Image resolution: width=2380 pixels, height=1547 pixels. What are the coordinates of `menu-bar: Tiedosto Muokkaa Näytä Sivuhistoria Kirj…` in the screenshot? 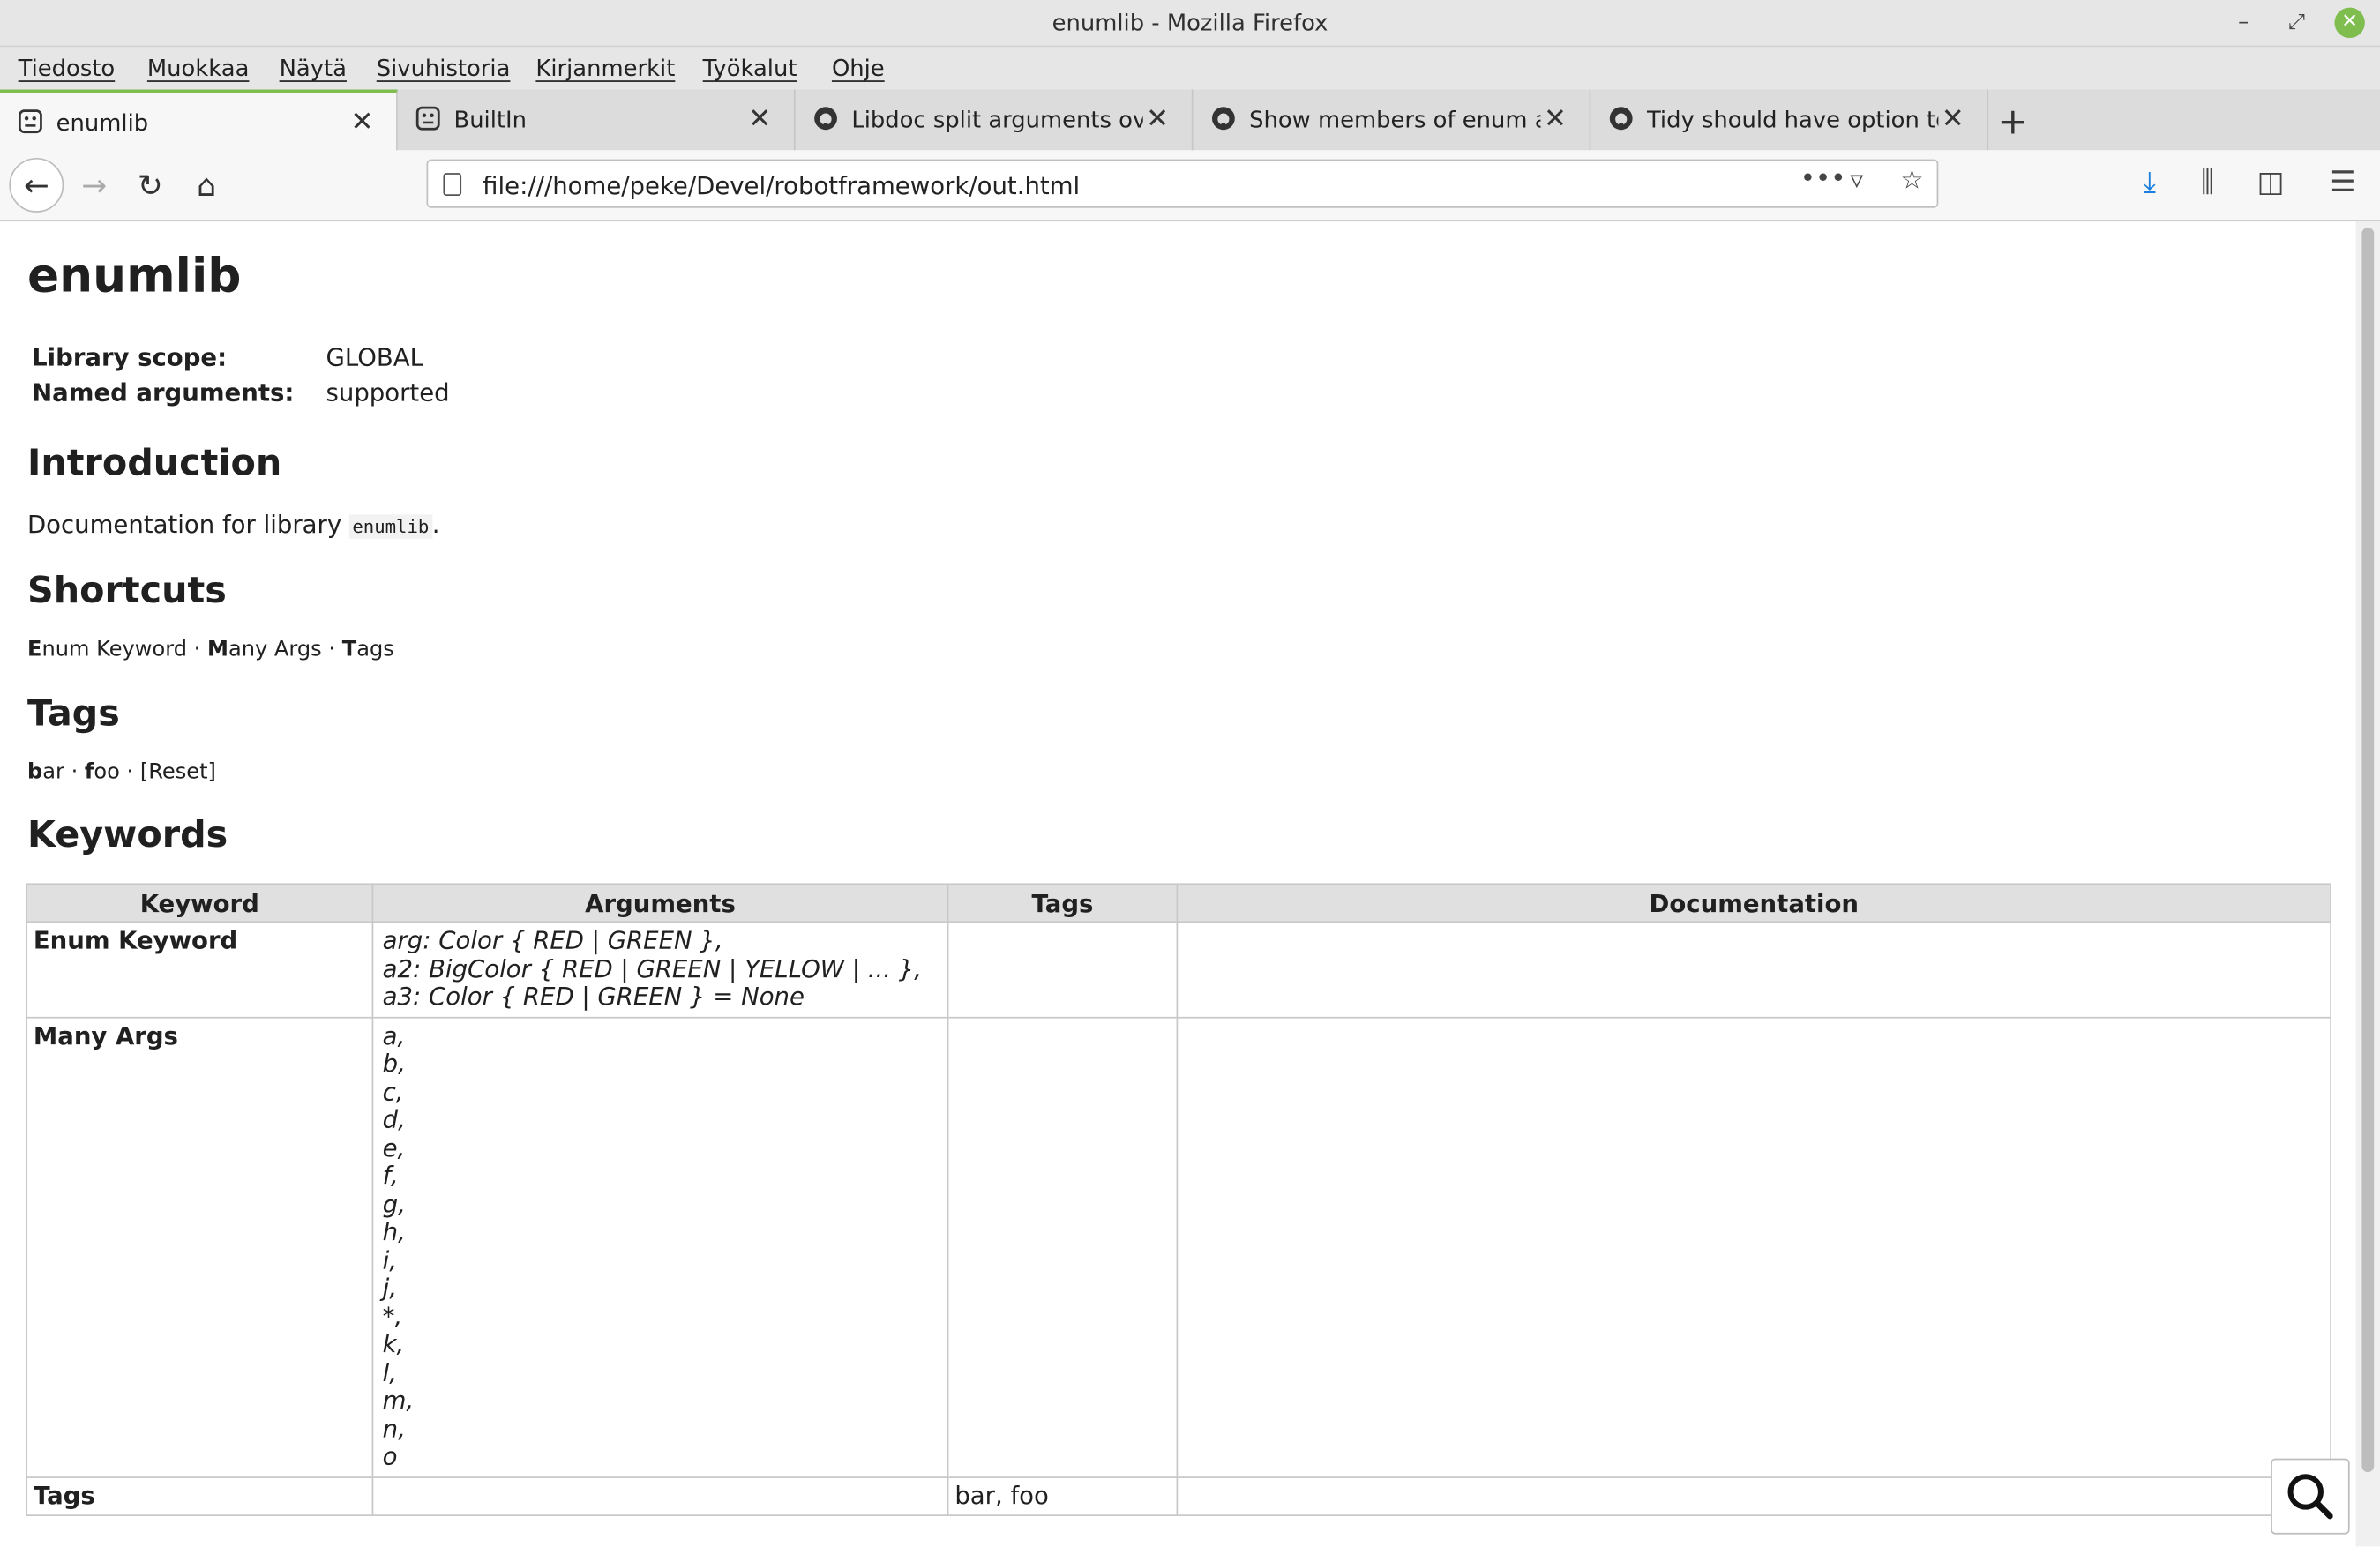 It's located at (1190, 68).